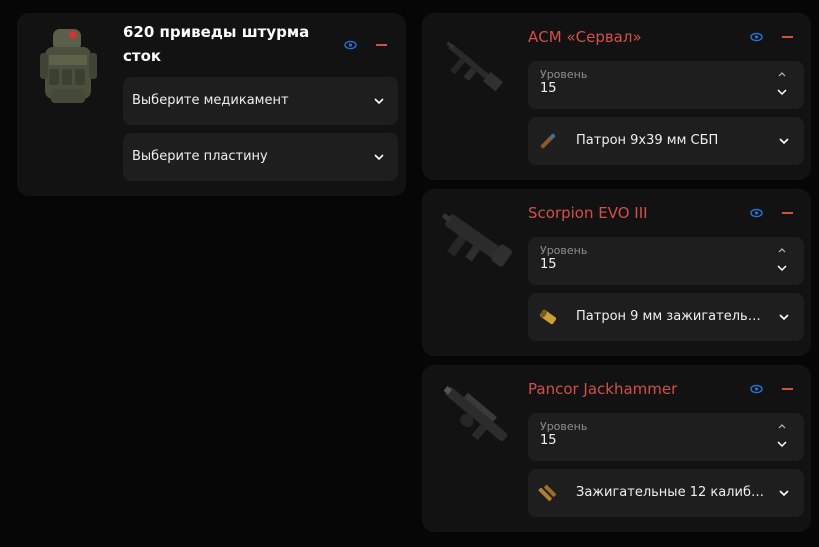  What do you see at coordinates (647, 140) in the screenshot?
I see `ammo-label: Патрон 9х39 мм СБП` at bounding box center [647, 140].